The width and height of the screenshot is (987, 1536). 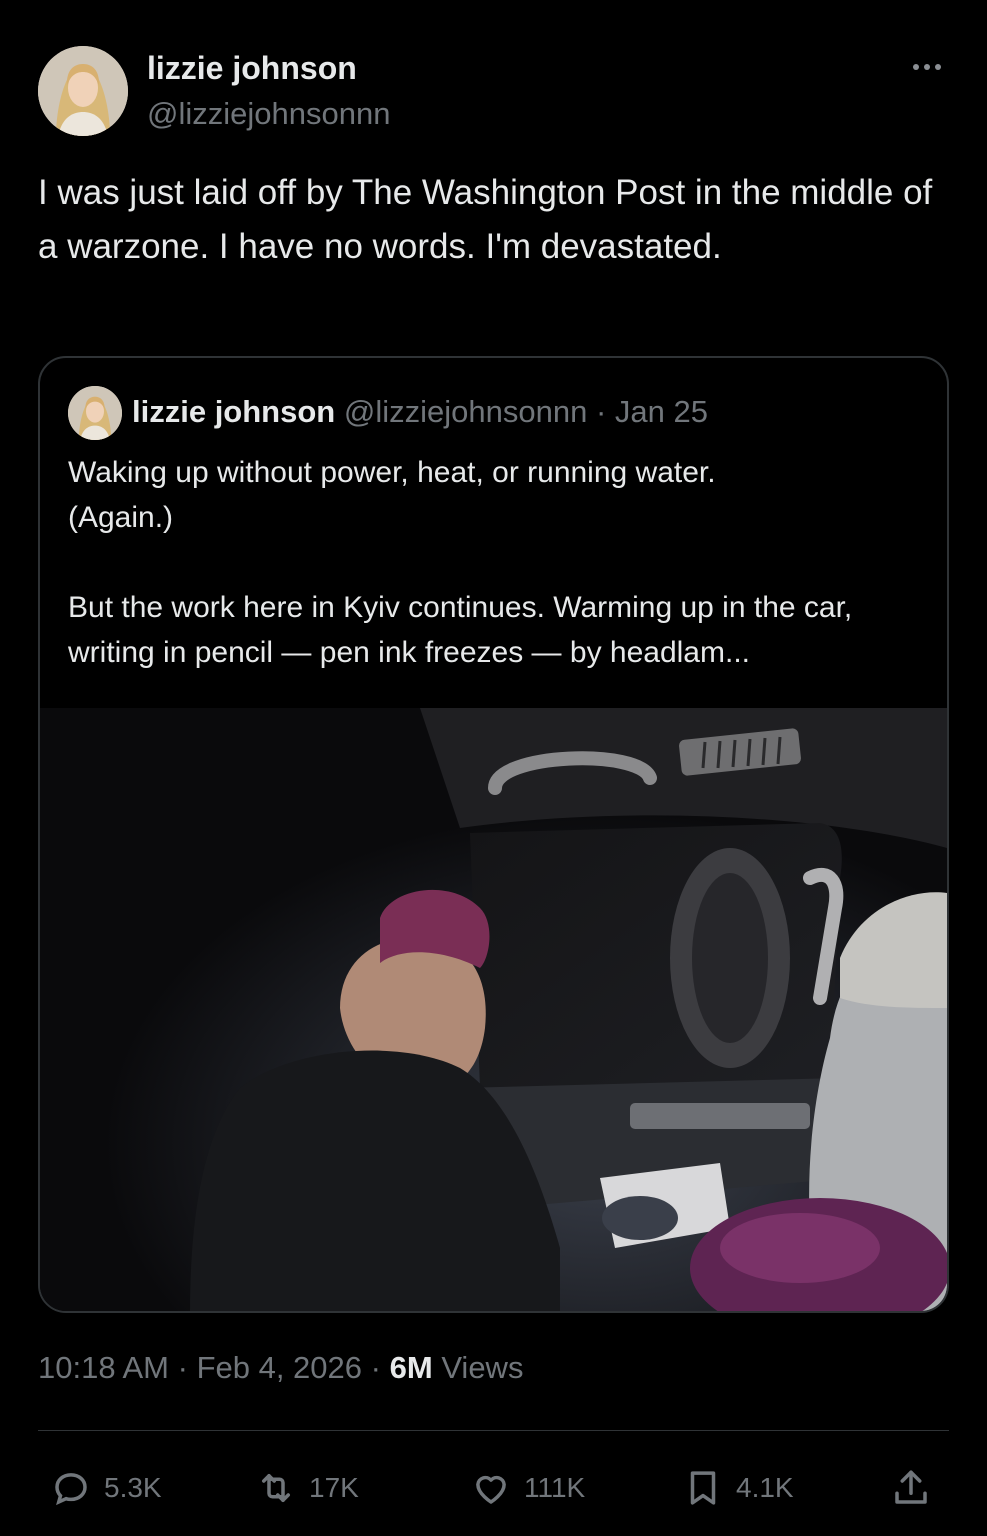 I want to click on tweet-time: 10:18 AM, so click(x=103, y=1367).